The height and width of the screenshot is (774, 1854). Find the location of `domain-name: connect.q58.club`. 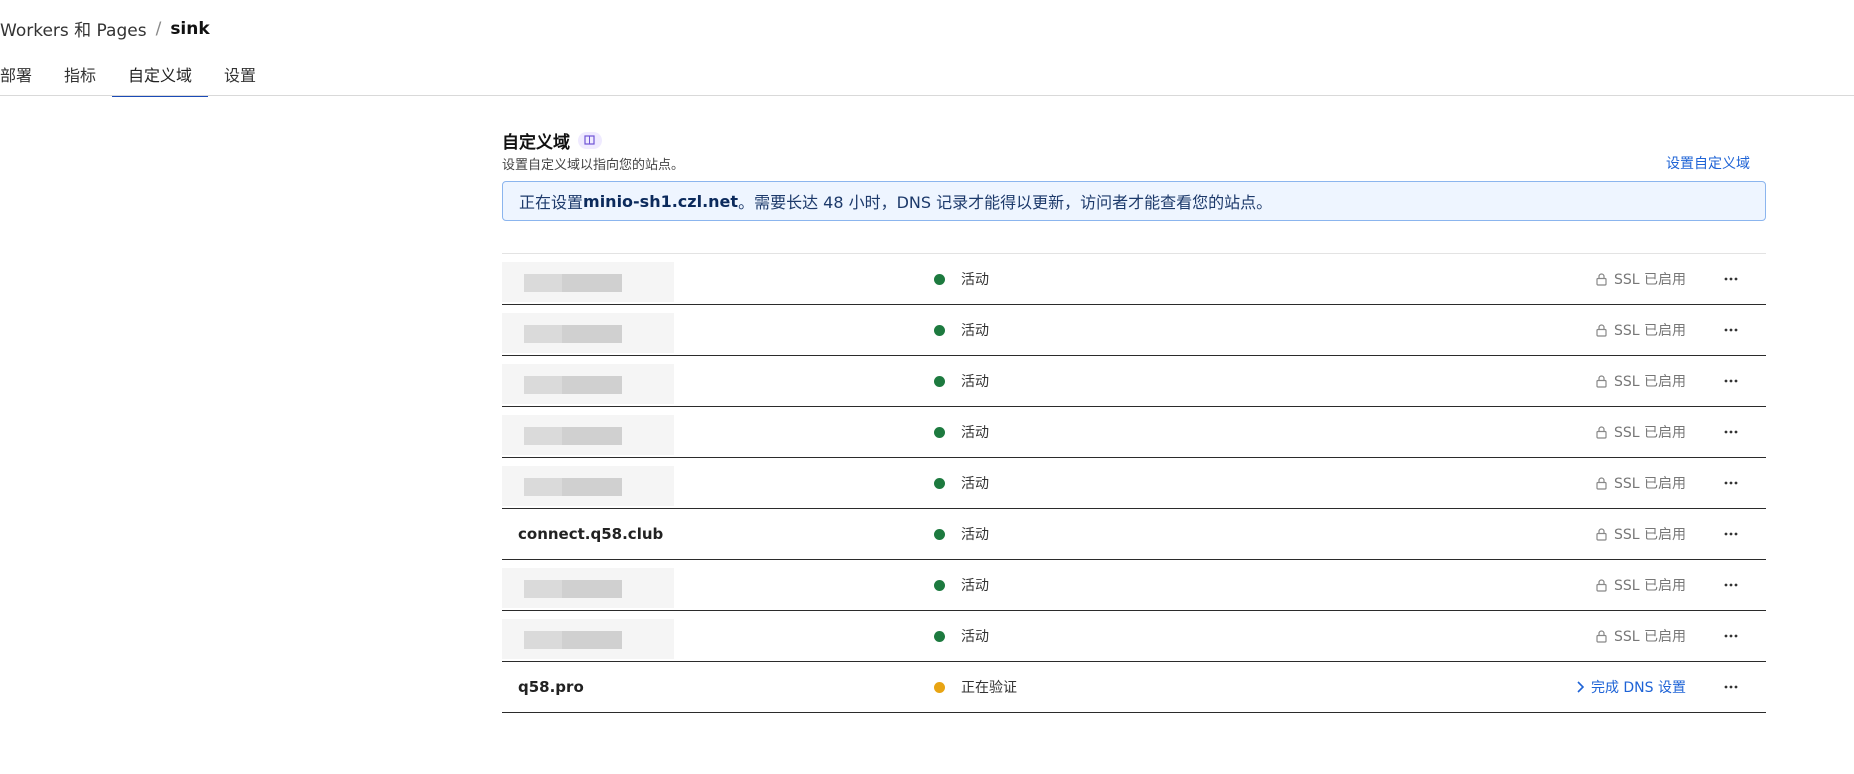

domain-name: connect.q58.club is located at coordinates (718, 534).